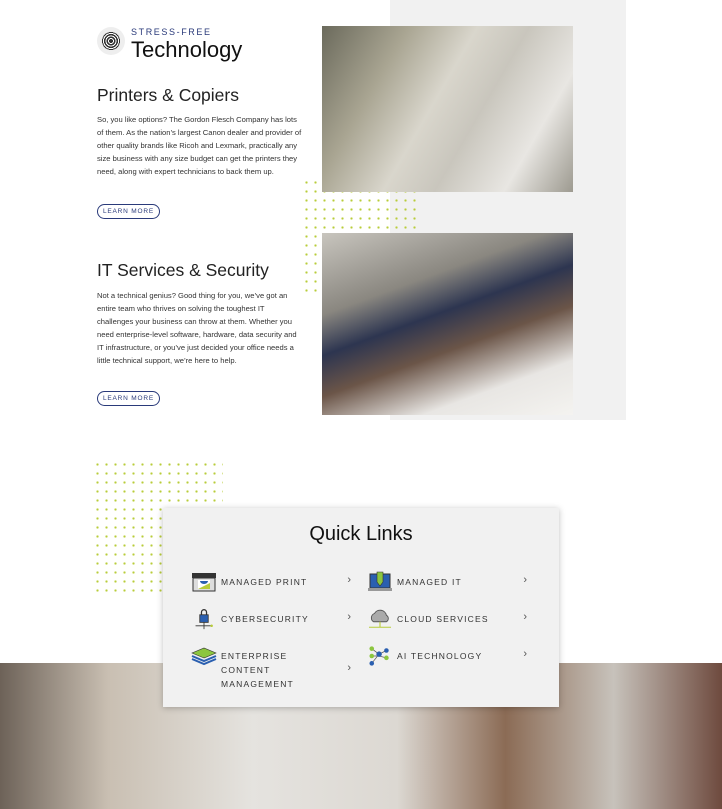 The image size is (722, 809). What do you see at coordinates (171, 32) in the screenshot?
I see `section-kicker: STRESS-FREE` at bounding box center [171, 32].